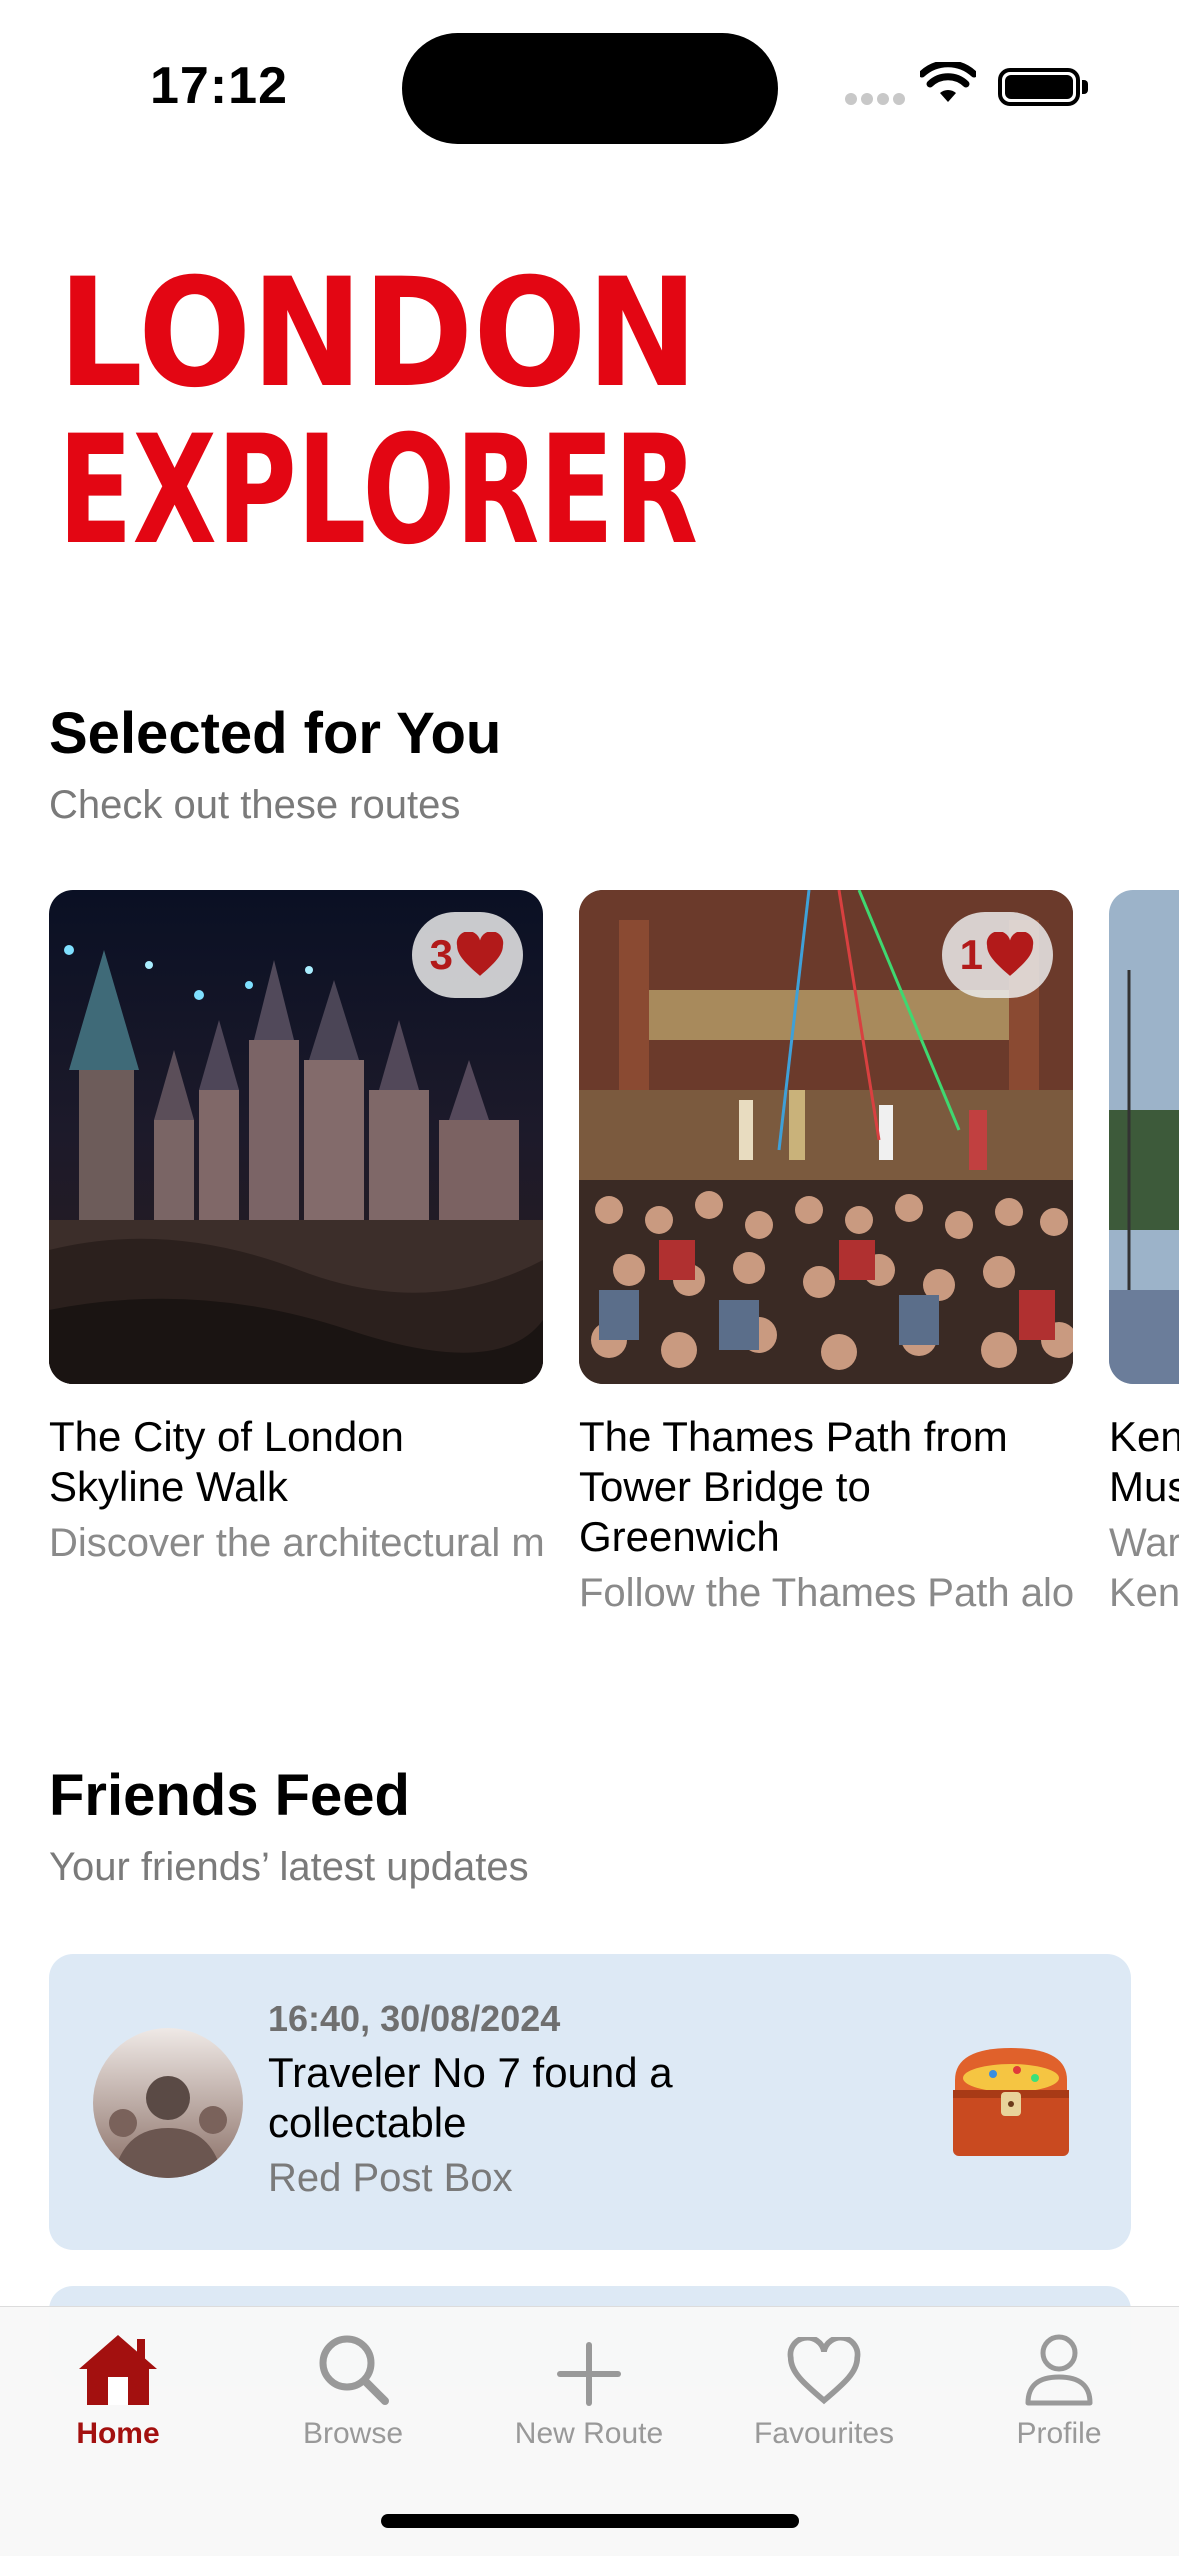  Describe the element at coordinates (118, 2370) in the screenshot. I see `home-icon` at that location.